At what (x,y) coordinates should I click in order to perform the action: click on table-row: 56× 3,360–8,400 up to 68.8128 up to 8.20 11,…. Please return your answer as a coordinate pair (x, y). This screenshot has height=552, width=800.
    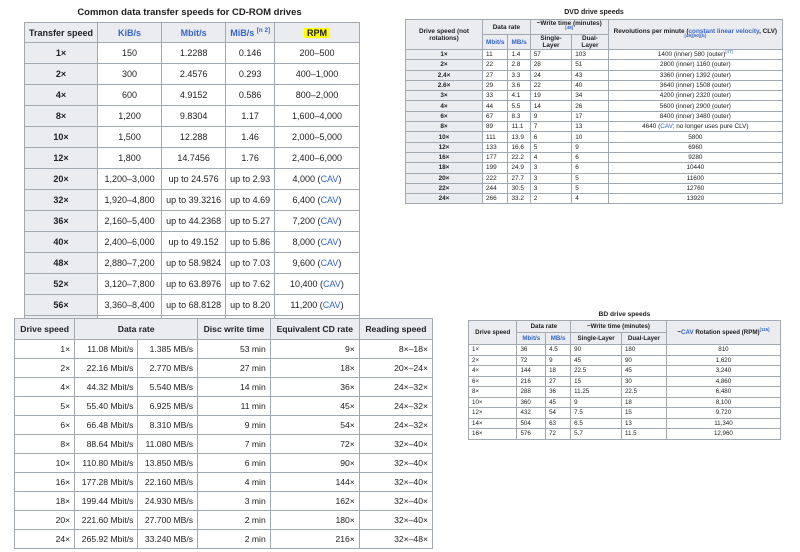
    Looking at the image, I should click on (191, 305).